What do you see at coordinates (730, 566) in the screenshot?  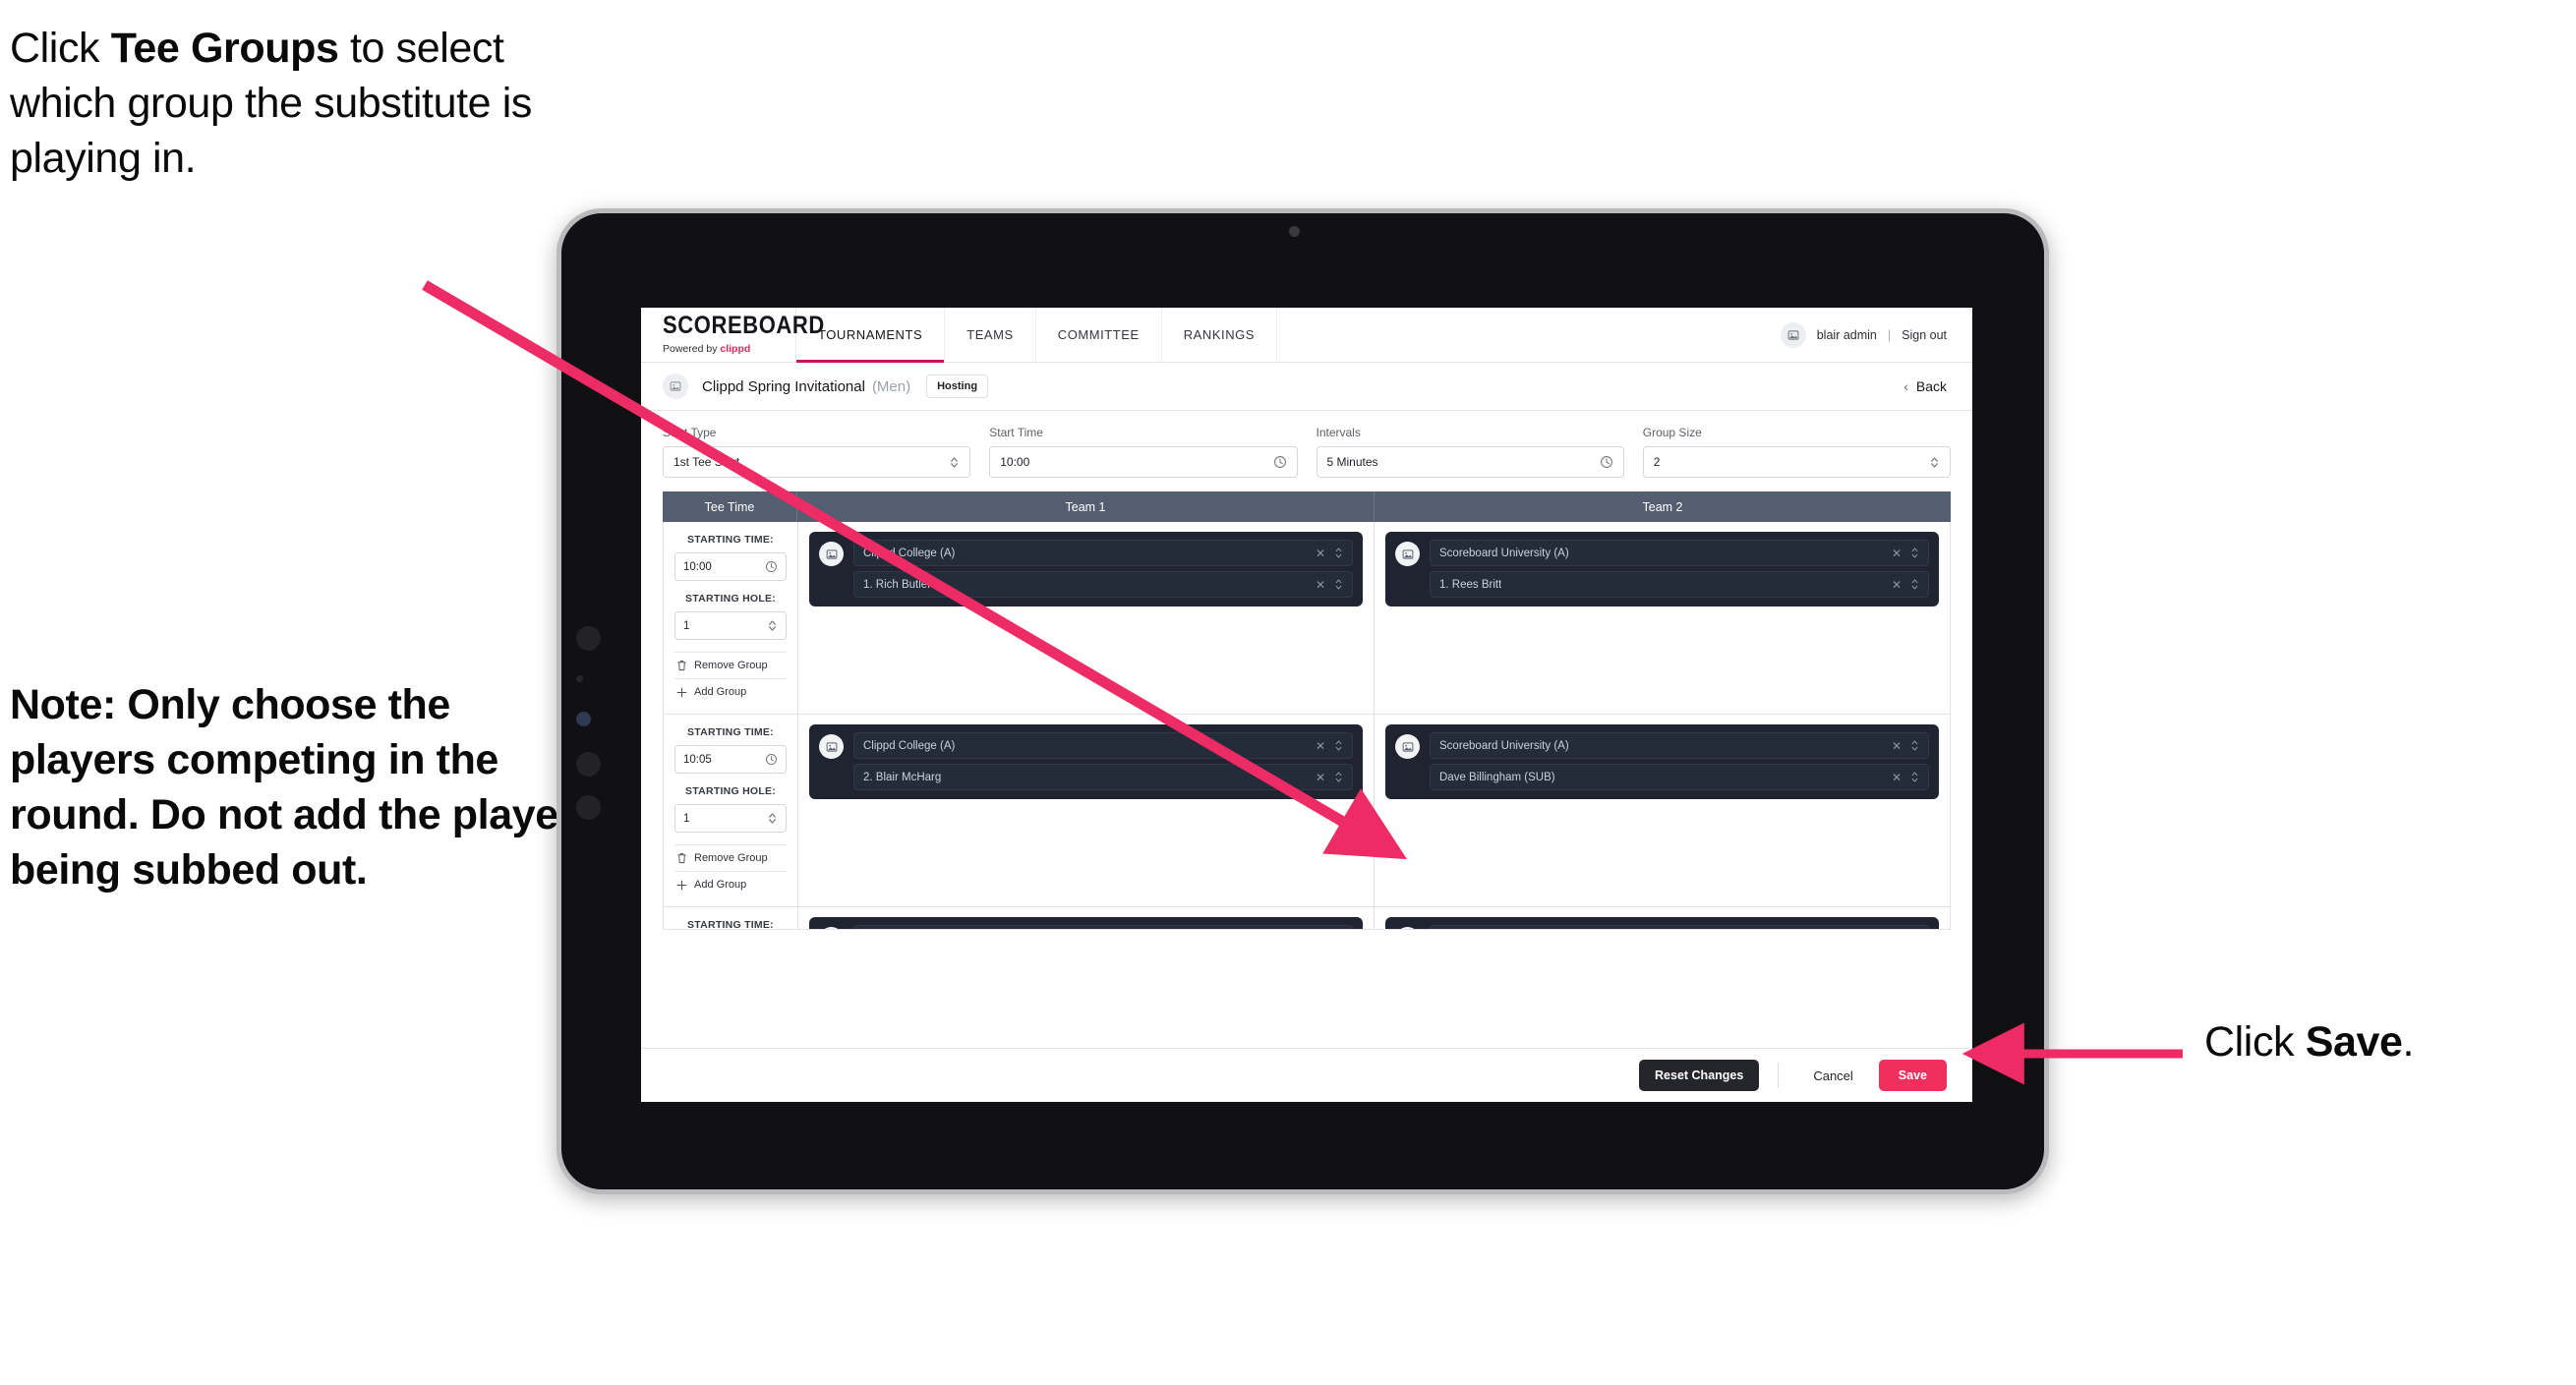 I see `starting-time-input: 10:00` at bounding box center [730, 566].